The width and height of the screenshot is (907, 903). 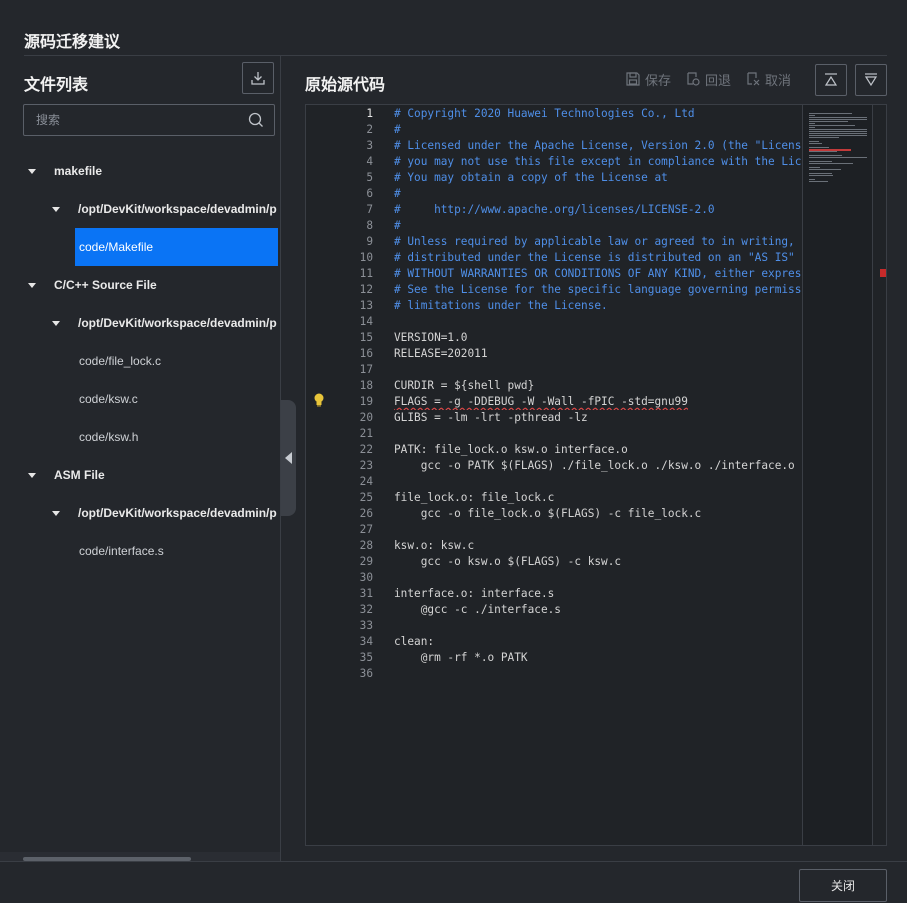 I want to click on line-number: 13, so click(x=366, y=305).